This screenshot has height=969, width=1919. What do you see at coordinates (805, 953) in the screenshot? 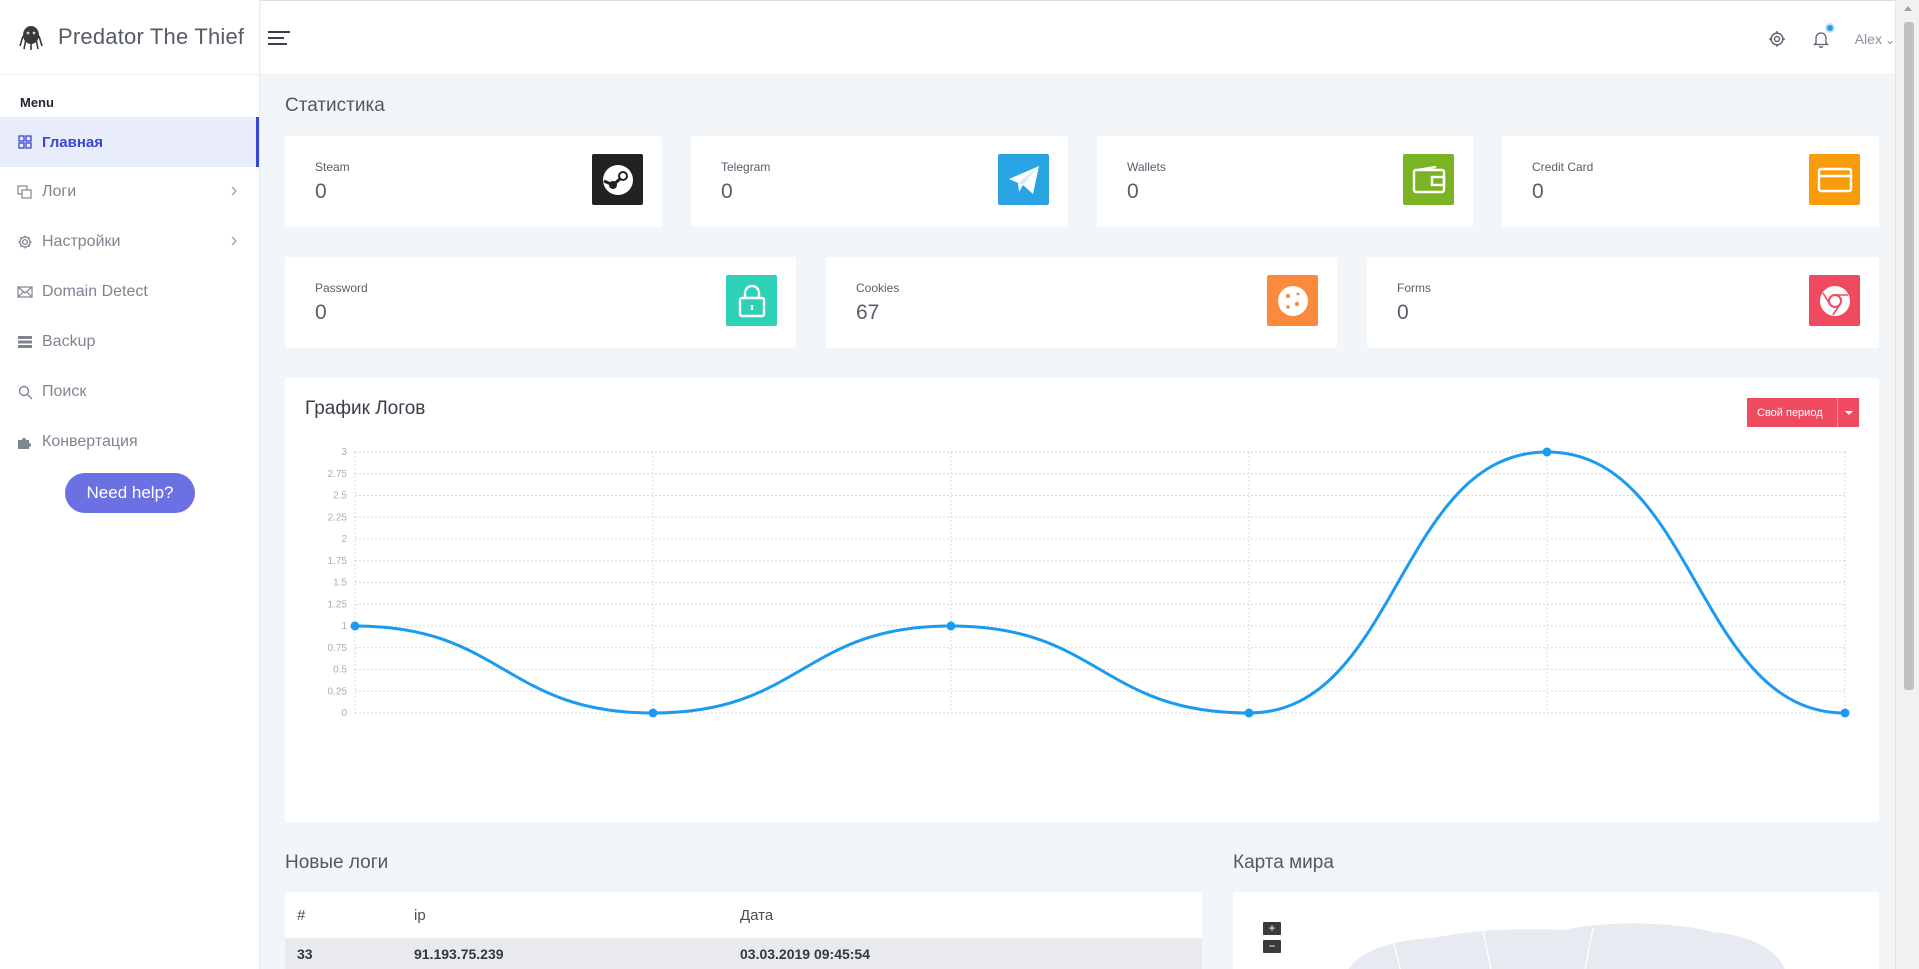
I see `cell-date: 03.03.2019 09:45:54` at bounding box center [805, 953].